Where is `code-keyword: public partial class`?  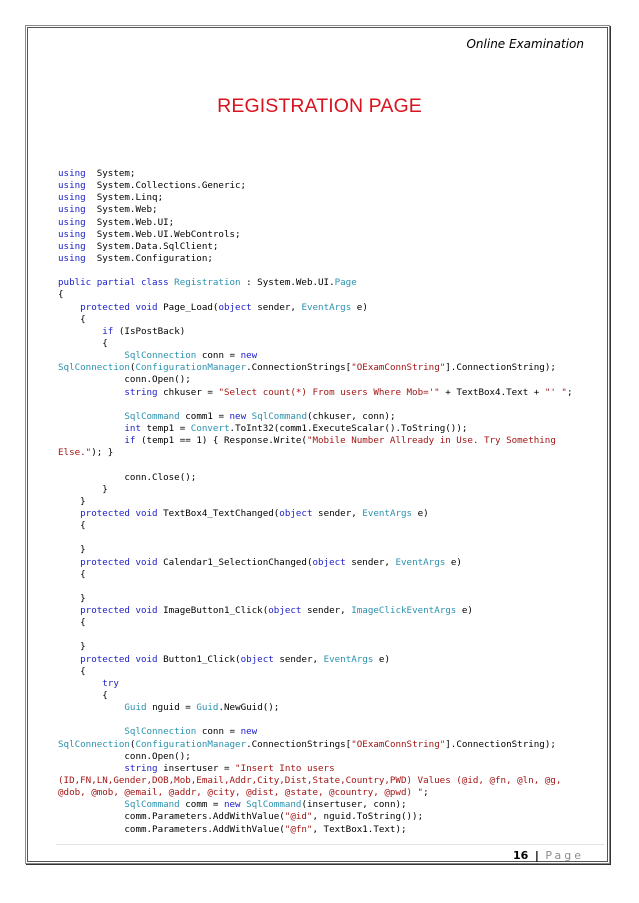 code-keyword: public partial class is located at coordinates (113, 283).